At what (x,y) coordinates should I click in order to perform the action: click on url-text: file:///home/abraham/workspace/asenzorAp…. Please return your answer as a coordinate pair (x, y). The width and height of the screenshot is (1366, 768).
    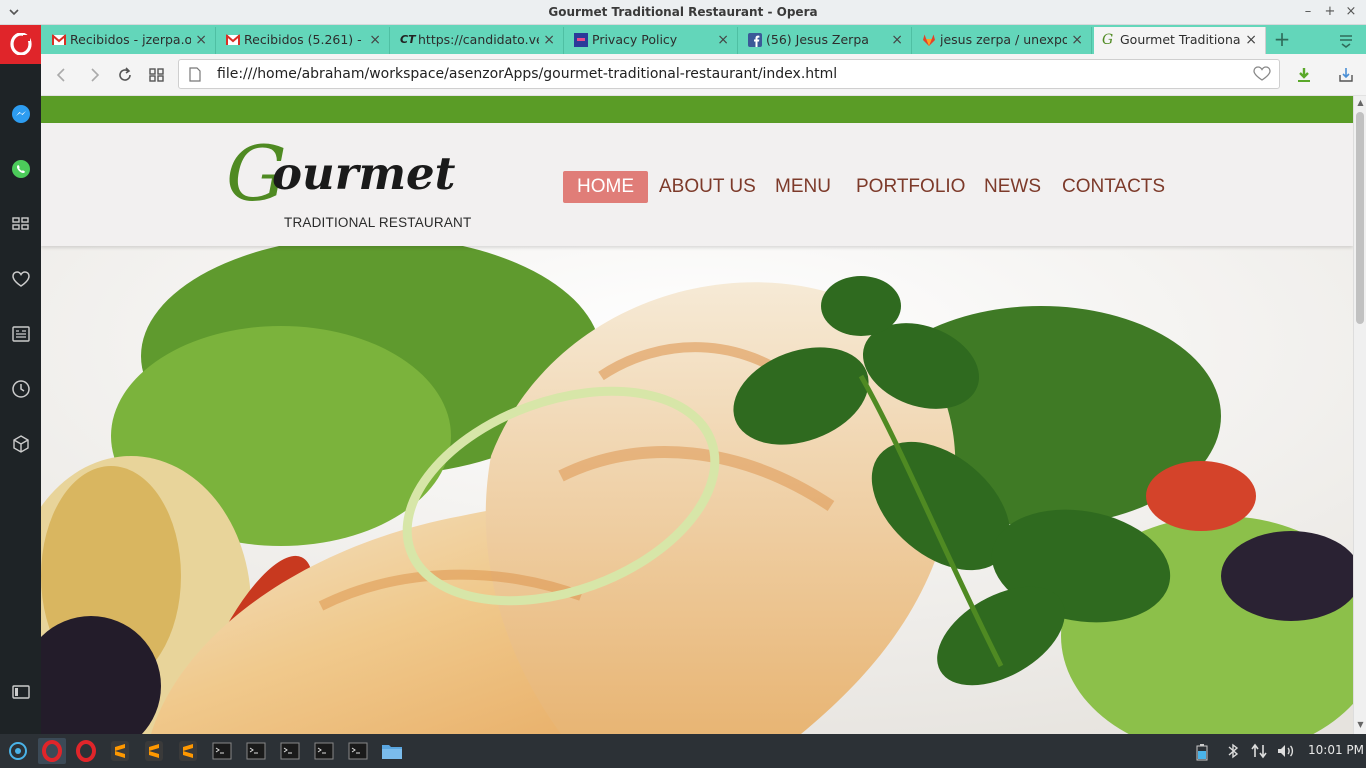
    Looking at the image, I should click on (527, 74).